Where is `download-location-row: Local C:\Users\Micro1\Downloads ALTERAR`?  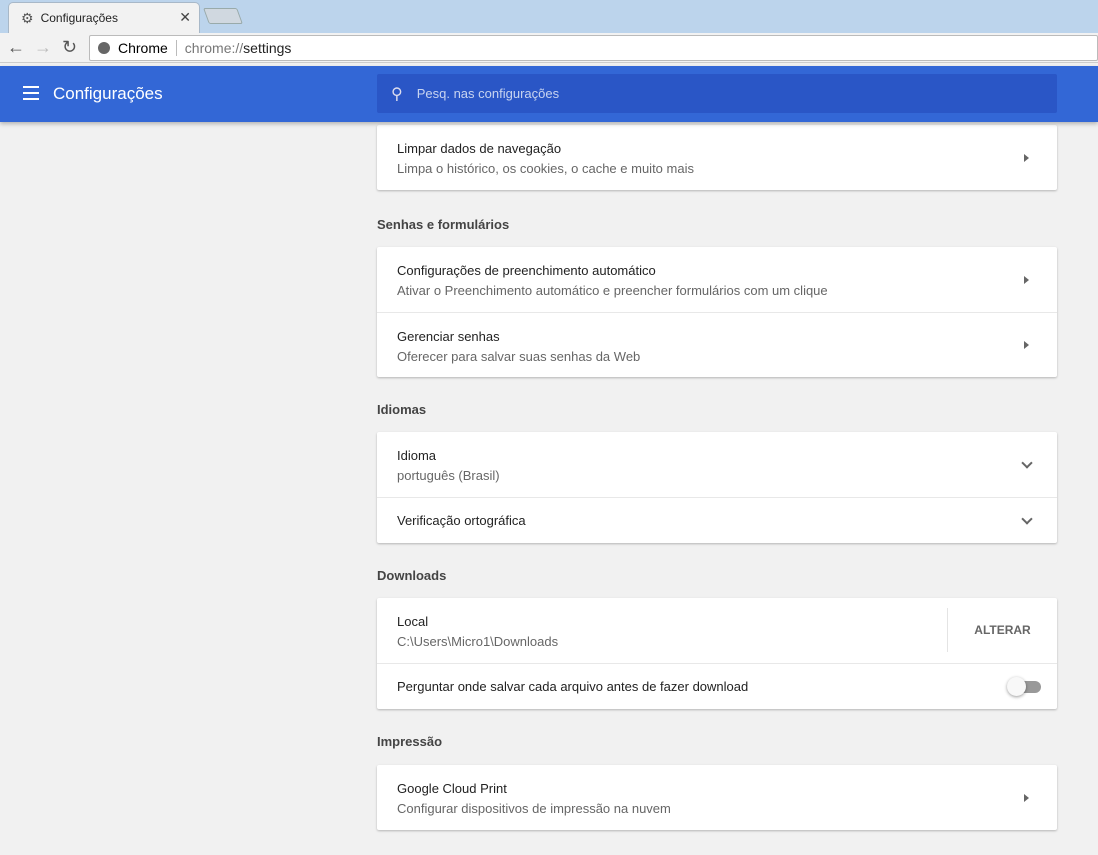 download-location-row: Local C:\Users\Micro1\Downloads ALTERAR is located at coordinates (717, 630).